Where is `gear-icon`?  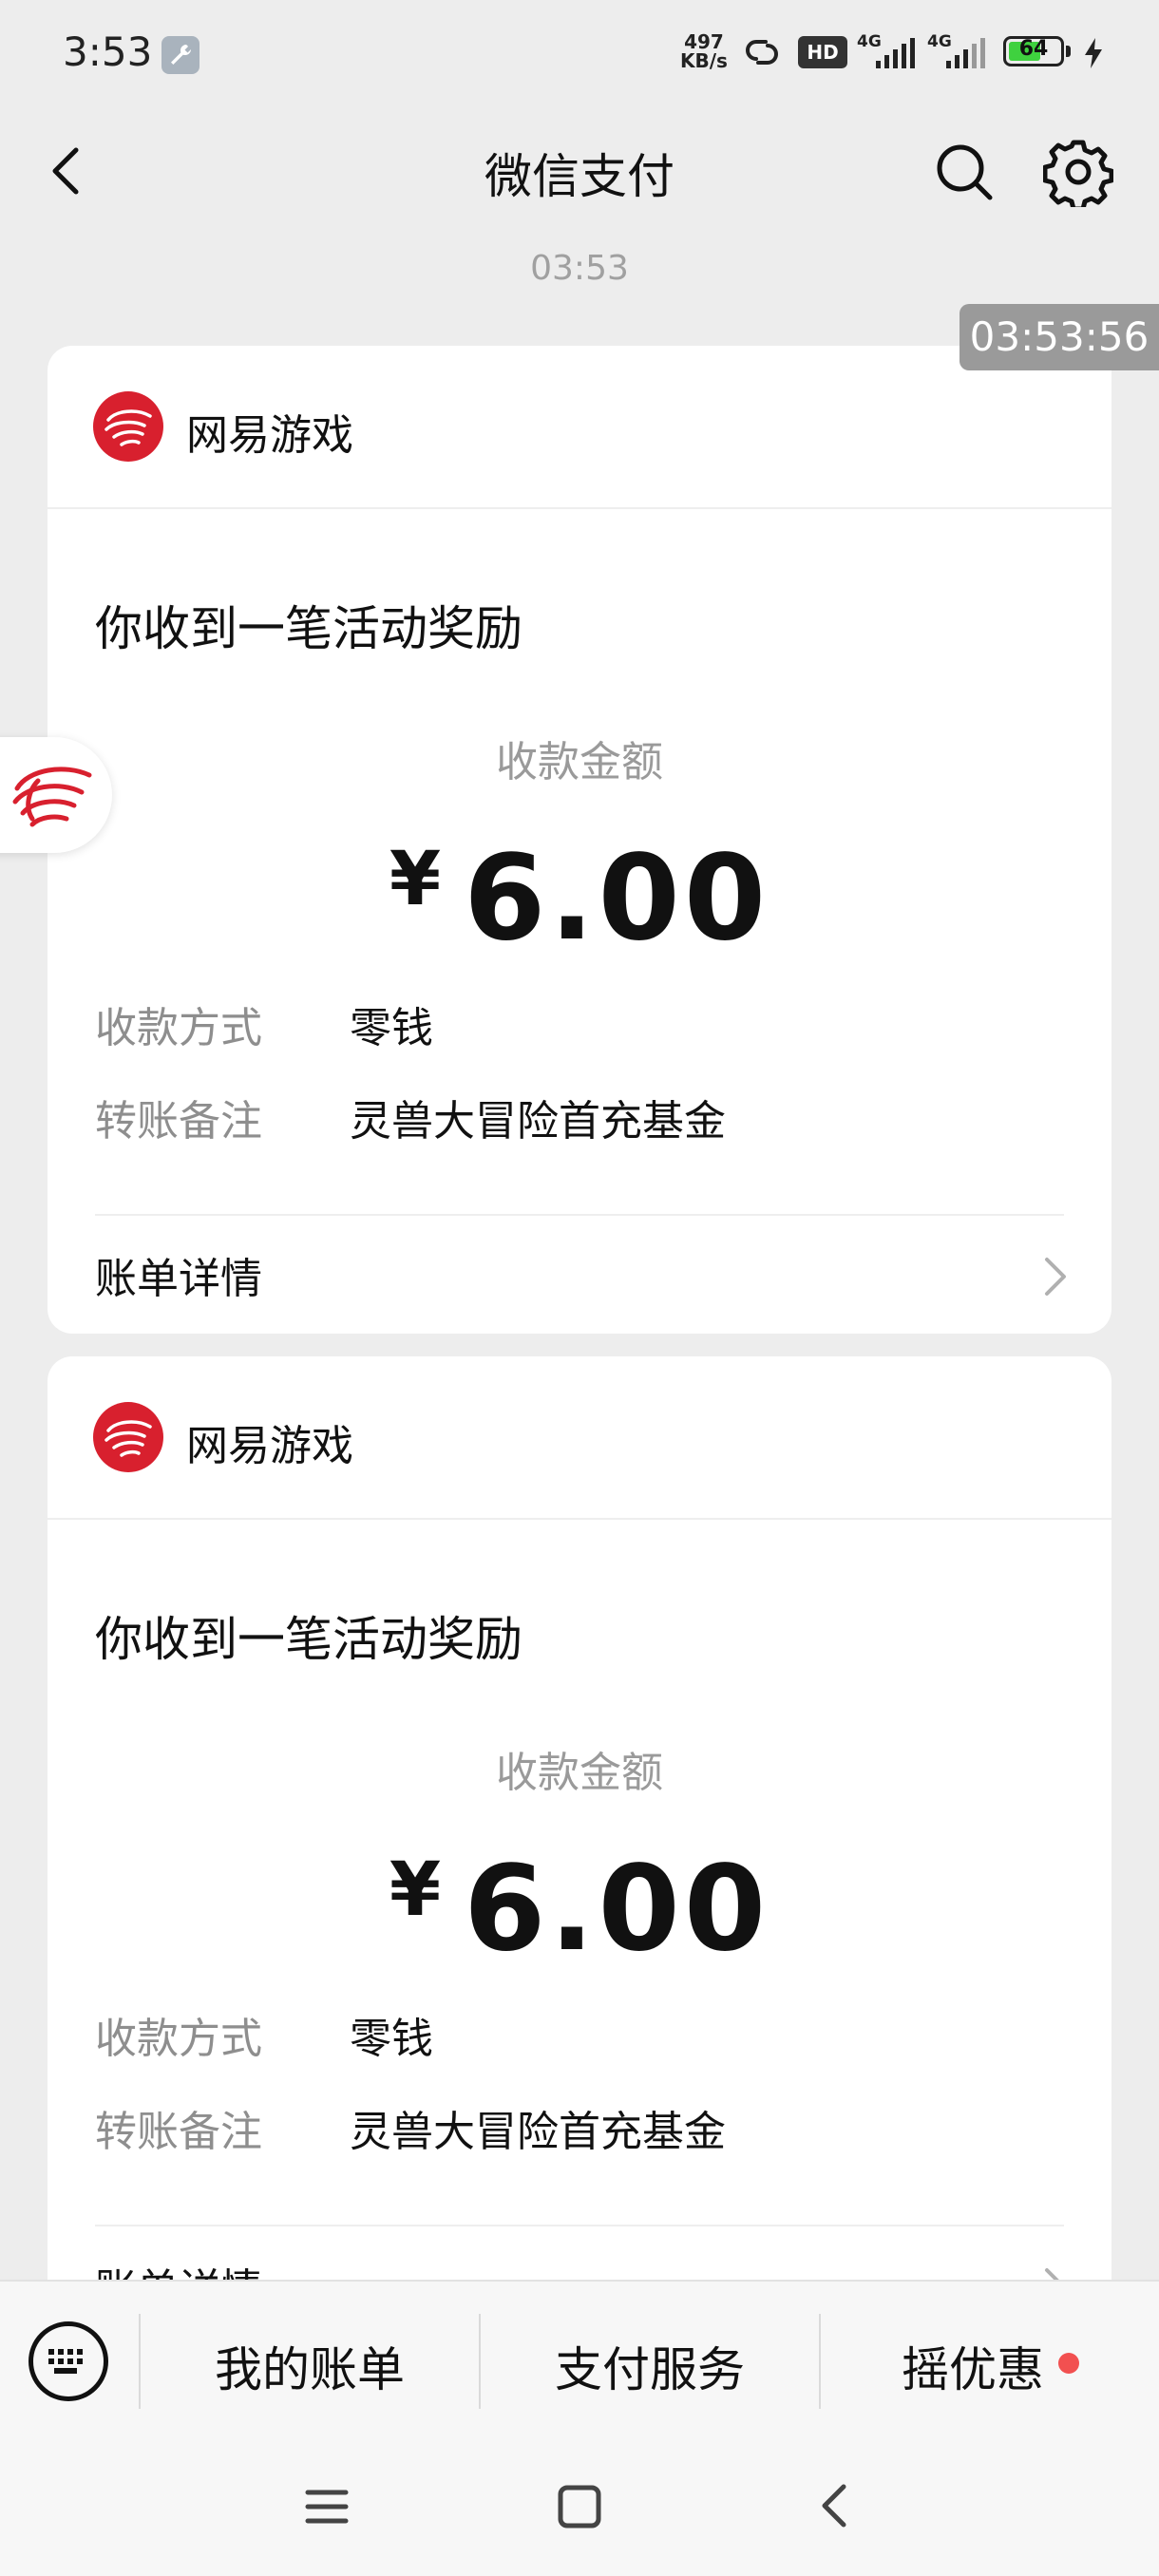
gear-icon is located at coordinates (1078, 176).